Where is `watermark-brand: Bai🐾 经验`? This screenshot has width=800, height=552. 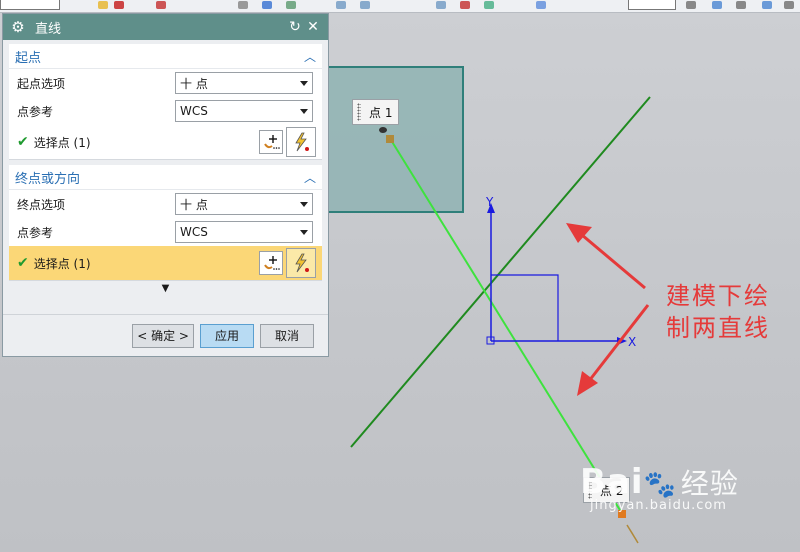
watermark-brand: Bai🐾 经验 is located at coordinates (659, 482).